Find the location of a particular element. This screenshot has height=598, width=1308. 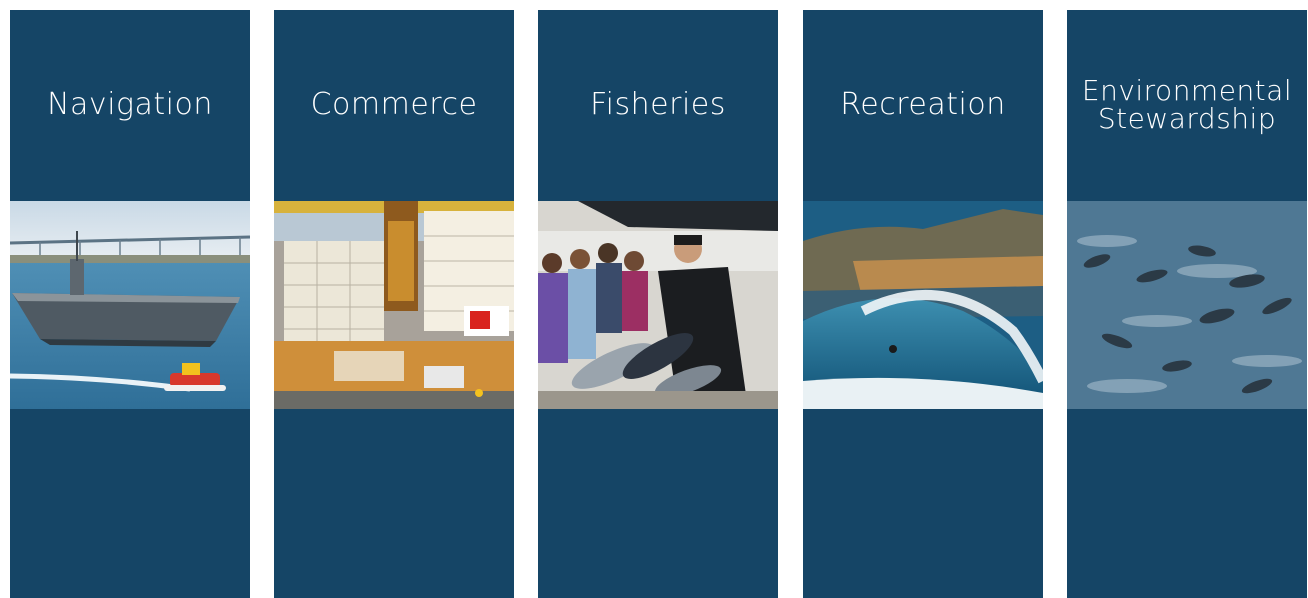

panel-title-environmental-stewardship: Environmental Stewardship is located at coordinates (1187, 105).